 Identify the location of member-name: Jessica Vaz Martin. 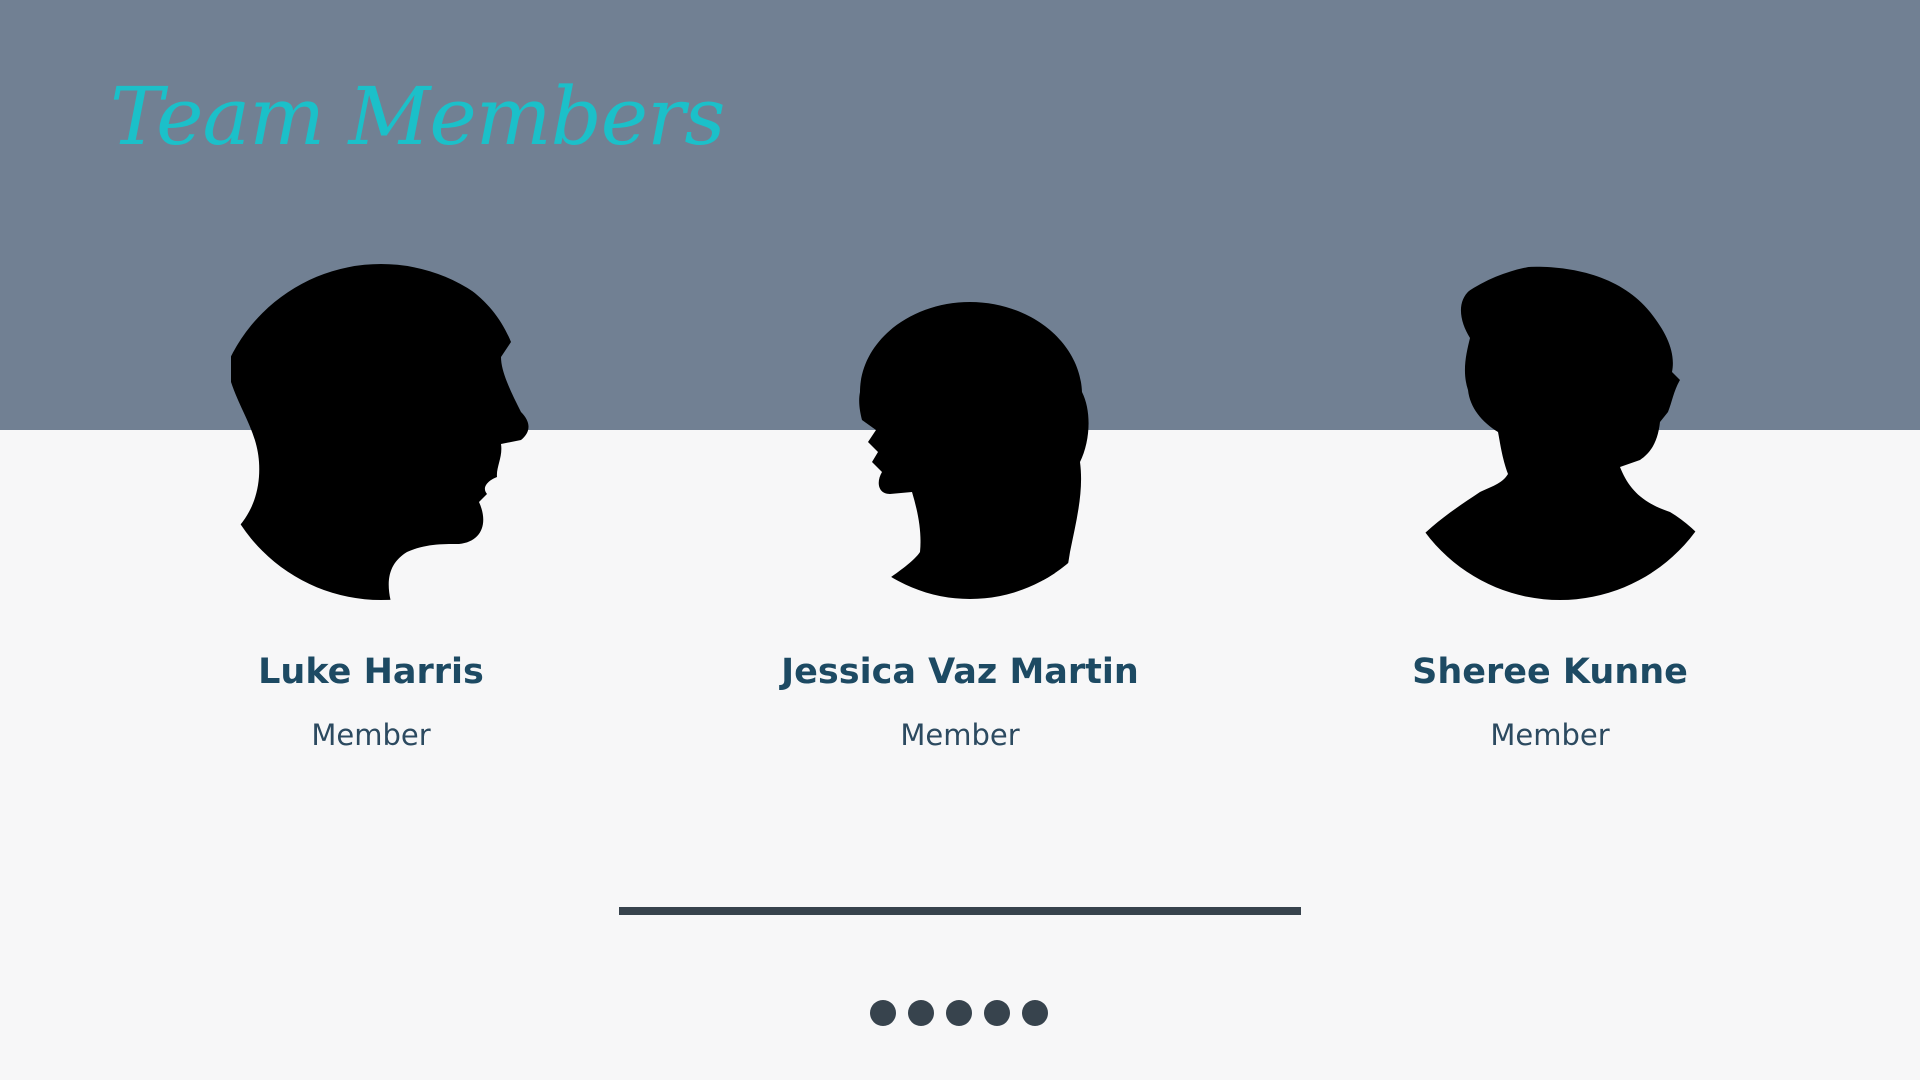
(960, 672).